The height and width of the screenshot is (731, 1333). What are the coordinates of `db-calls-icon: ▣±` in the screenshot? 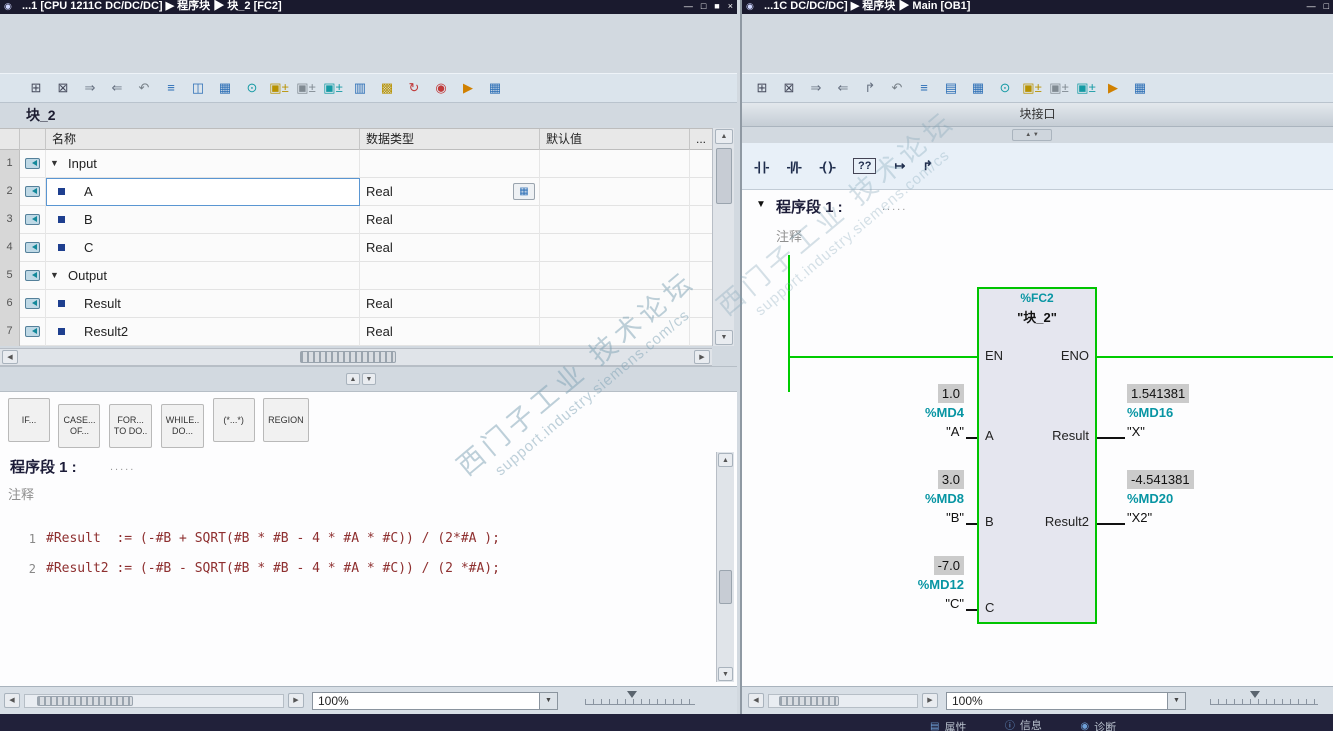 It's located at (279, 88).